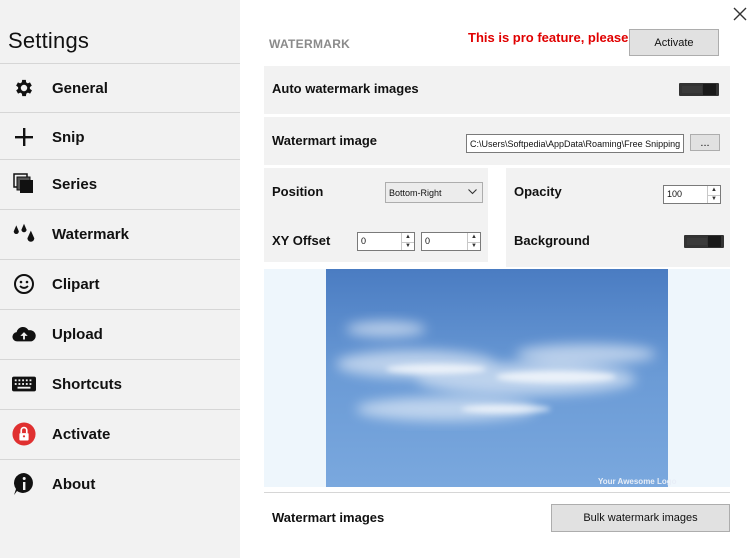 The width and height of the screenshot is (754, 558). What do you see at coordinates (301, 240) in the screenshot?
I see `xy-offset-label: XY Offset` at bounding box center [301, 240].